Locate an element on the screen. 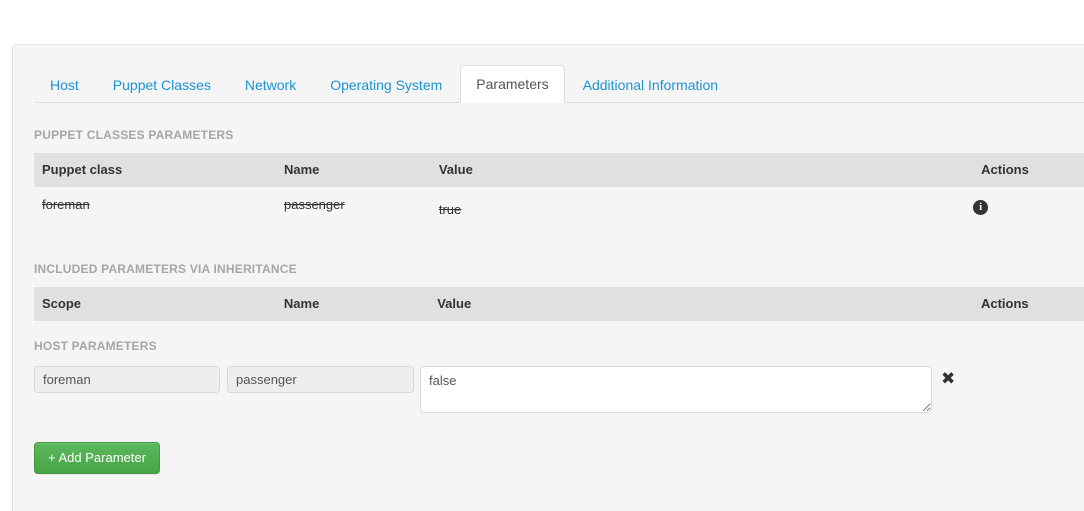  cell-puppet-class: foreman is located at coordinates (155, 207).